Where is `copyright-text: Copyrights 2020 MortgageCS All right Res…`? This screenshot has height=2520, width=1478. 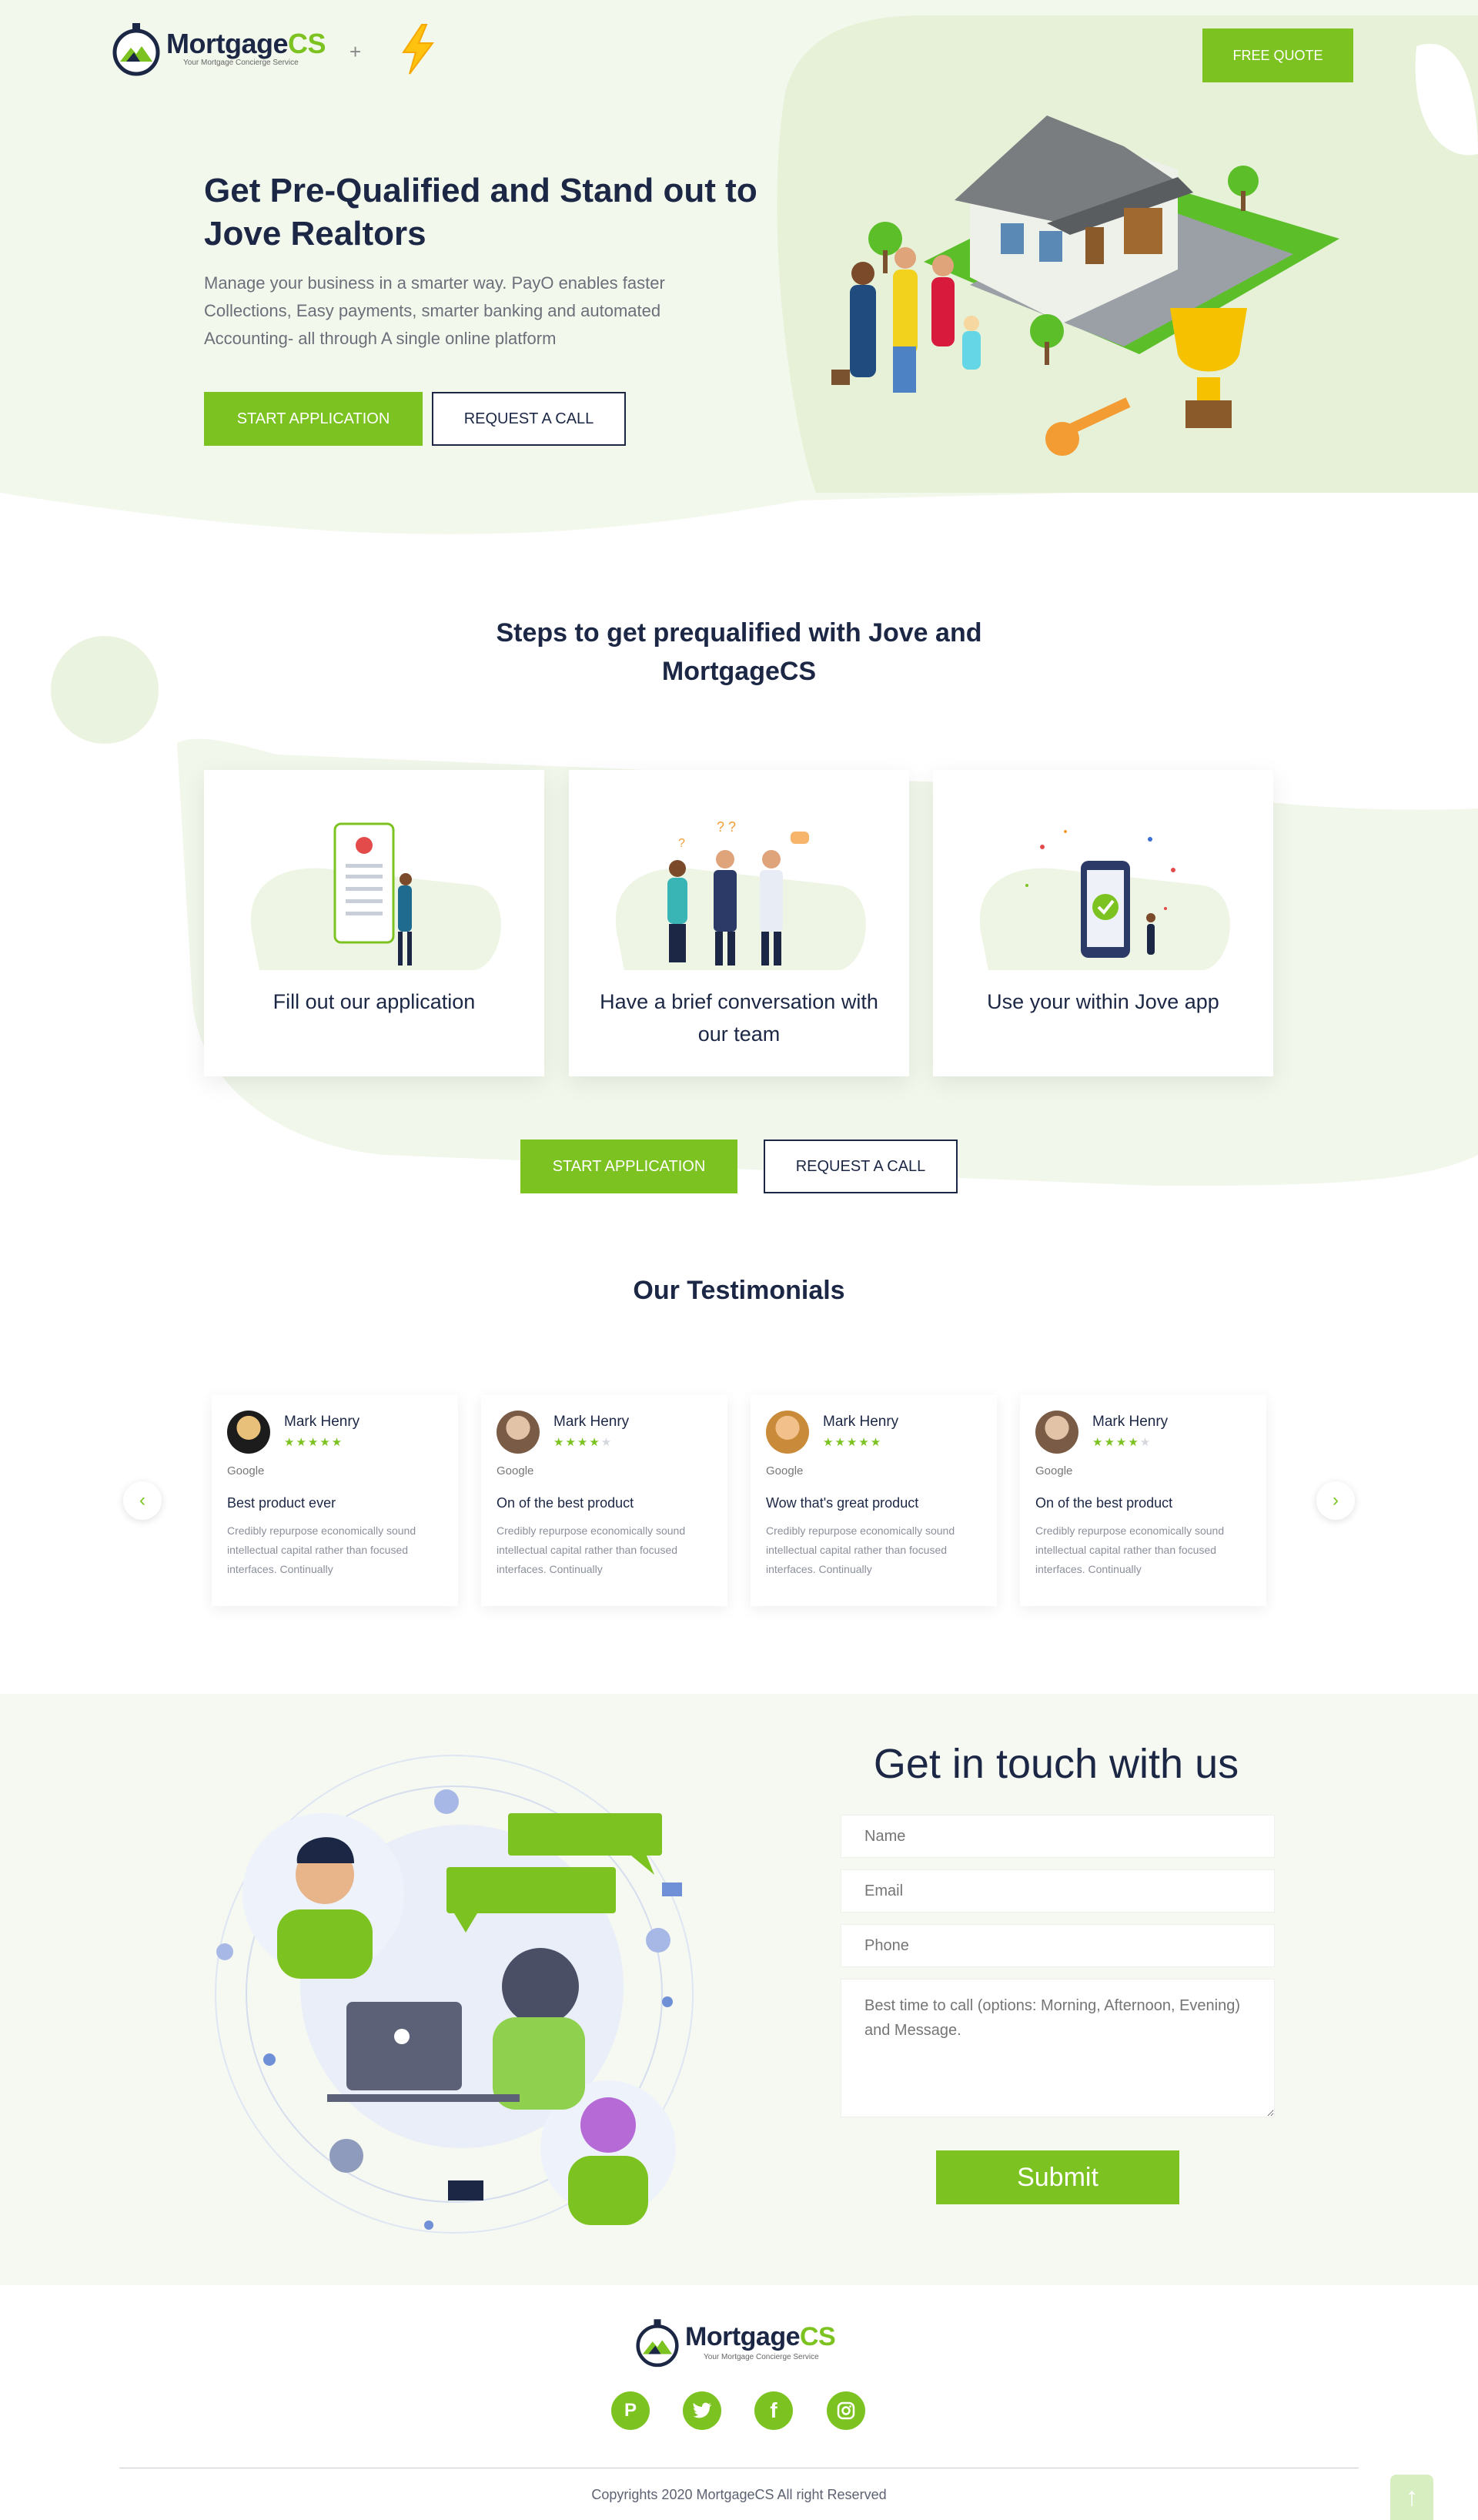 copyright-text: Copyrights 2020 MortgageCS All right Res… is located at coordinates (739, 2494).